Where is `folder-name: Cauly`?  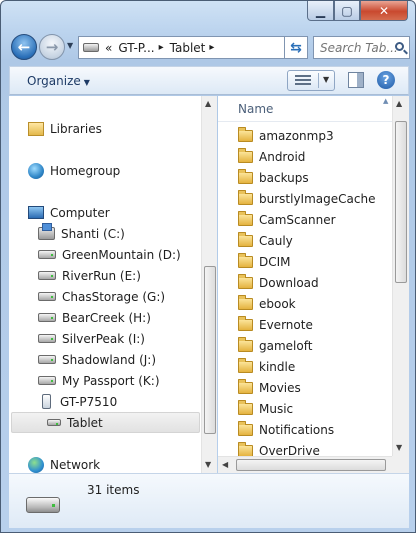 folder-name: Cauly is located at coordinates (276, 240).